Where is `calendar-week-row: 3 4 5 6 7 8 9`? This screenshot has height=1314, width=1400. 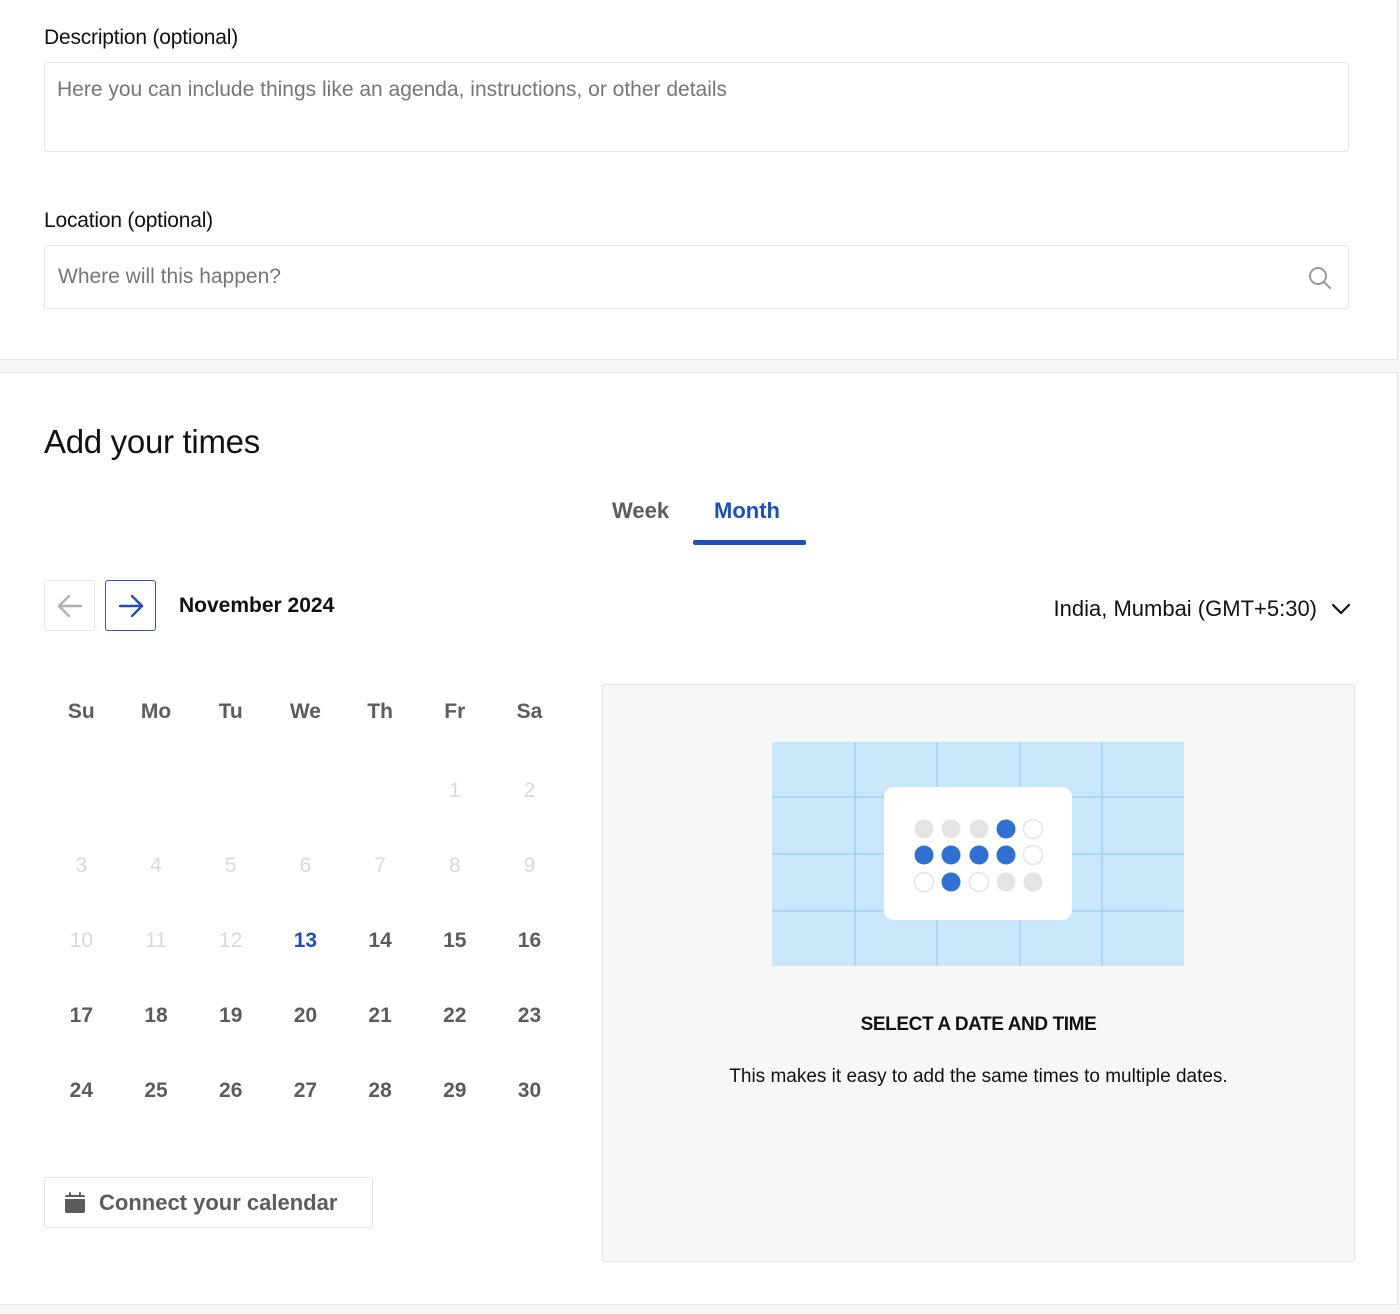
calendar-week-row: 3 4 5 6 7 8 9 is located at coordinates (305, 865).